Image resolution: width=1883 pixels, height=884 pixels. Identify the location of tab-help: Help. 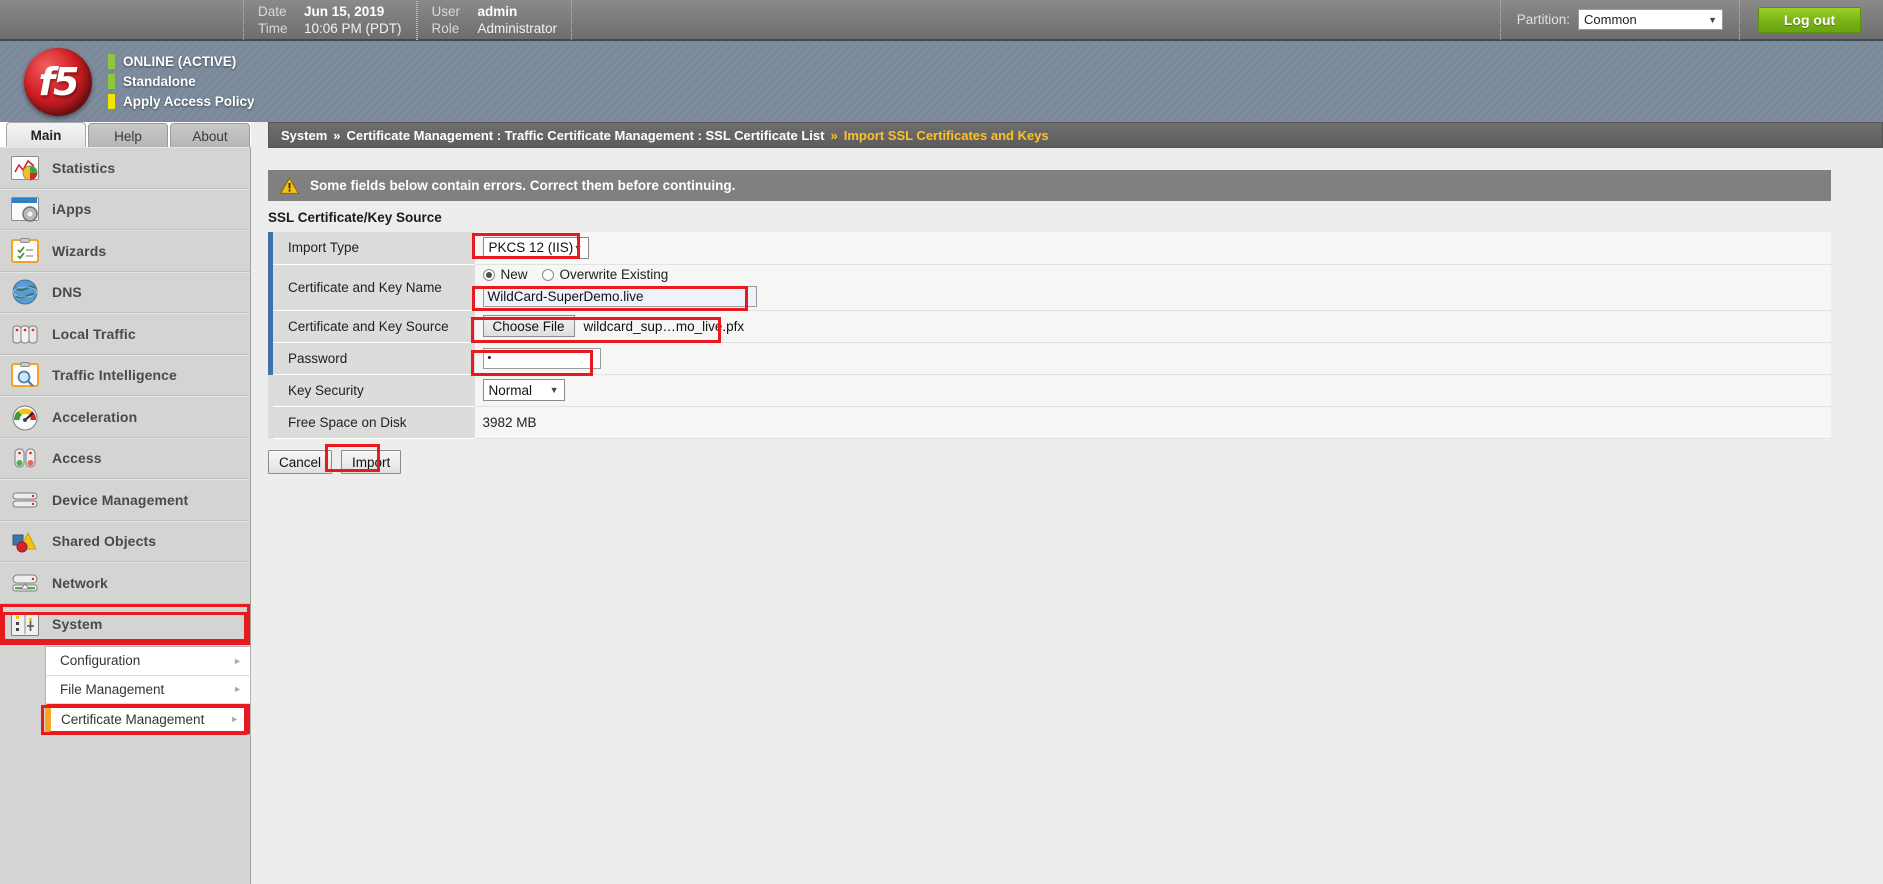
(128, 135).